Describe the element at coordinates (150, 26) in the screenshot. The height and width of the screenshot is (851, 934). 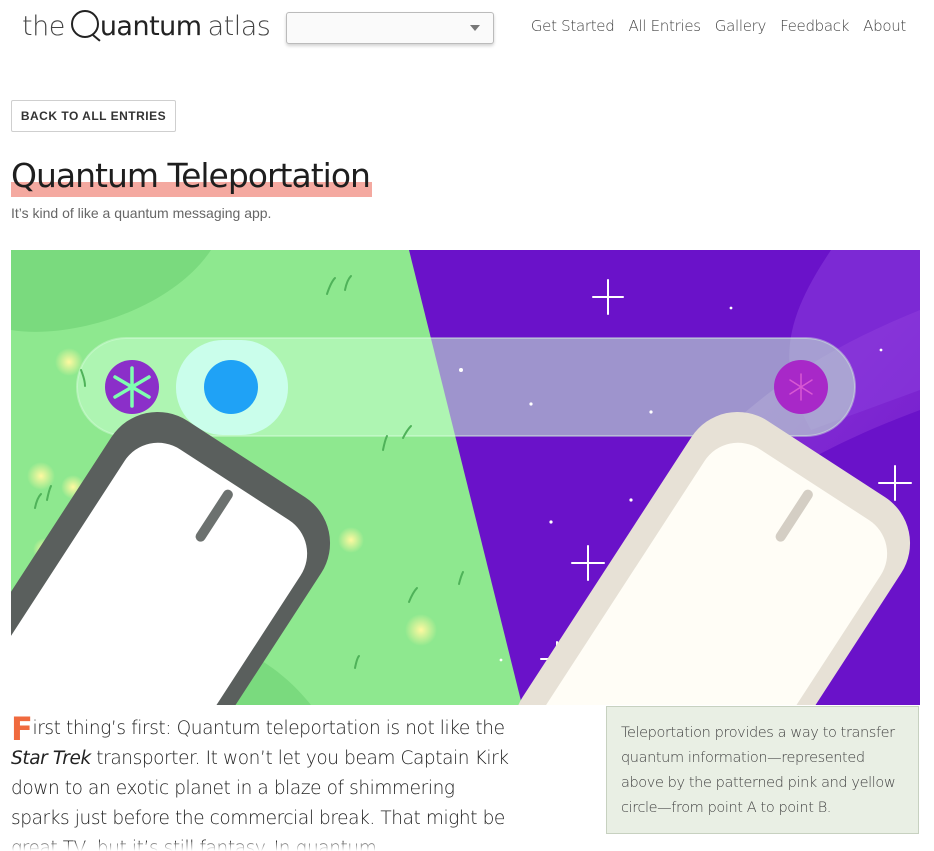
I see `logo-word-rest: uantum` at that location.